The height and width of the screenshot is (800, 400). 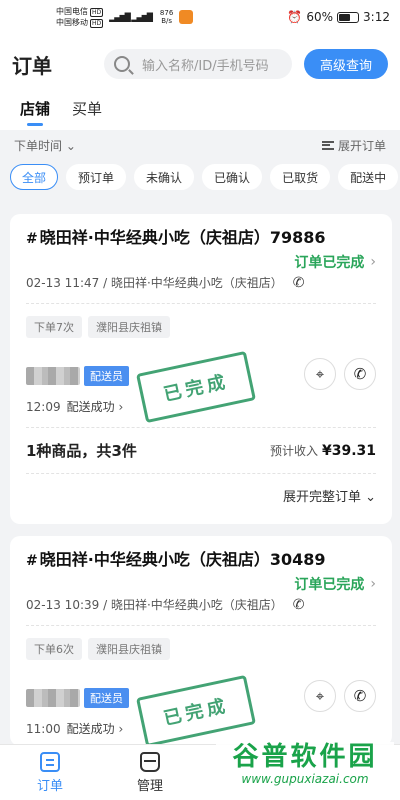 I want to click on order-title: # 晓田祥·中华经典小吃（庆祖店）30489, so click(x=176, y=559).